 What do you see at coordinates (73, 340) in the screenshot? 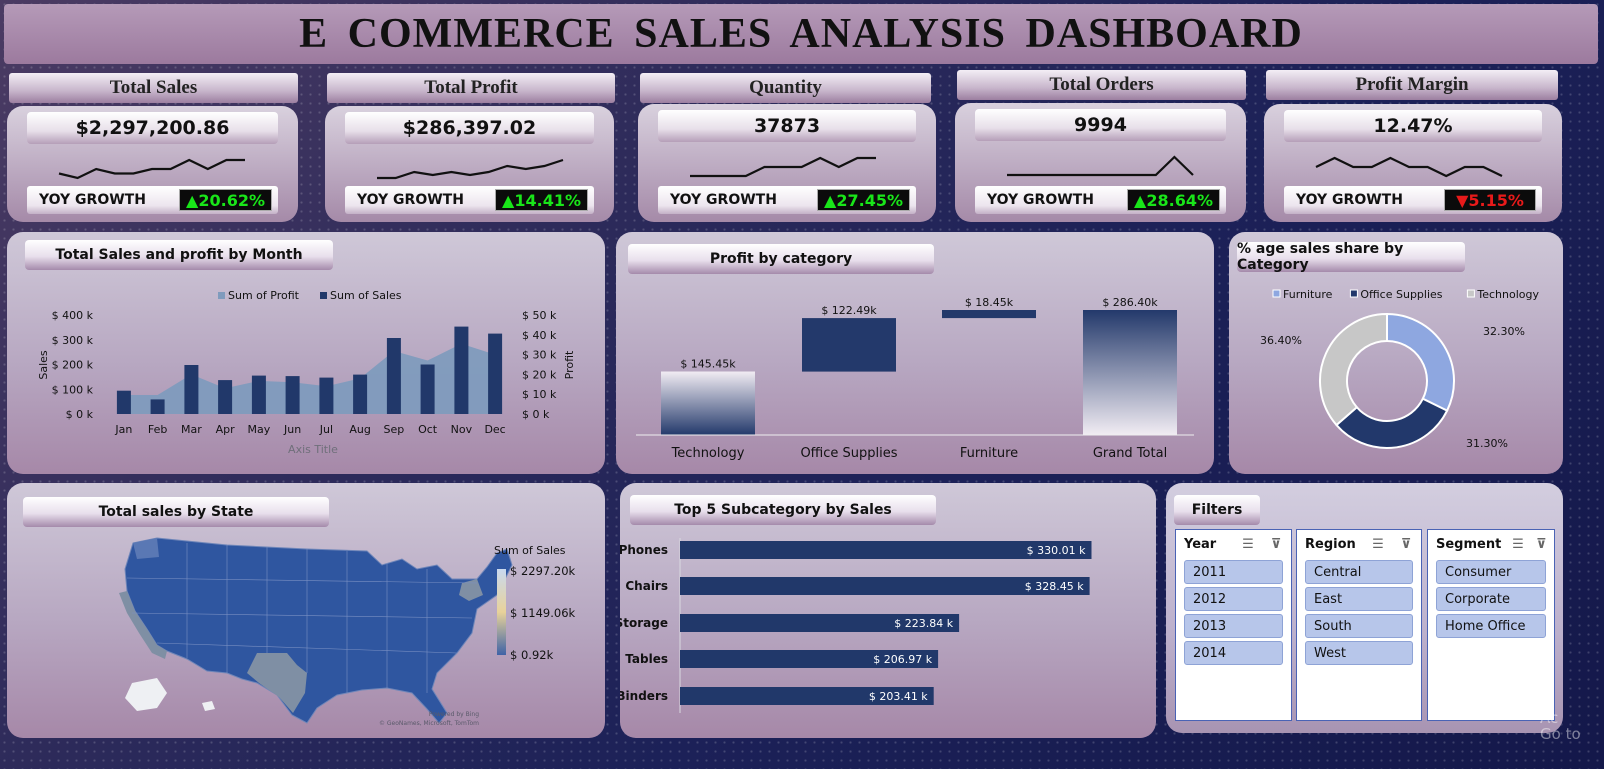
I see `y-tick-label: $ 300 k` at bounding box center [73, 340].